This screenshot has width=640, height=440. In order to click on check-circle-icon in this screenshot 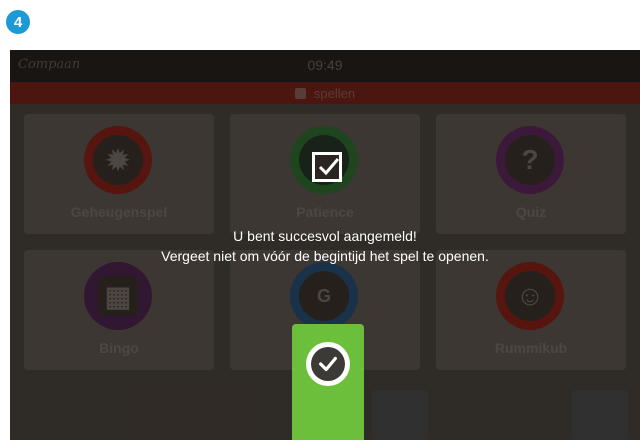, I will do `click(328, 364)`.